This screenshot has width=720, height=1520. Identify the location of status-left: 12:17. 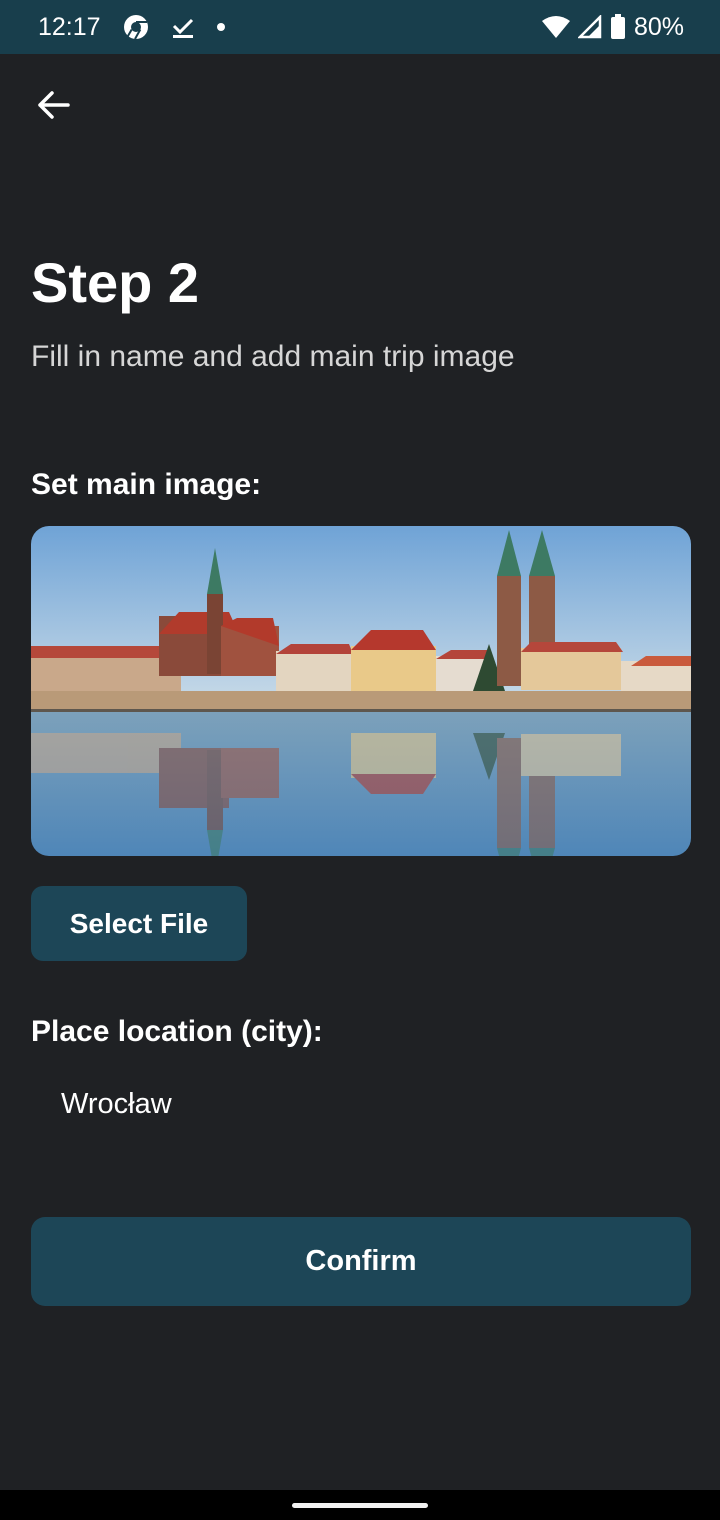
(290, 27).